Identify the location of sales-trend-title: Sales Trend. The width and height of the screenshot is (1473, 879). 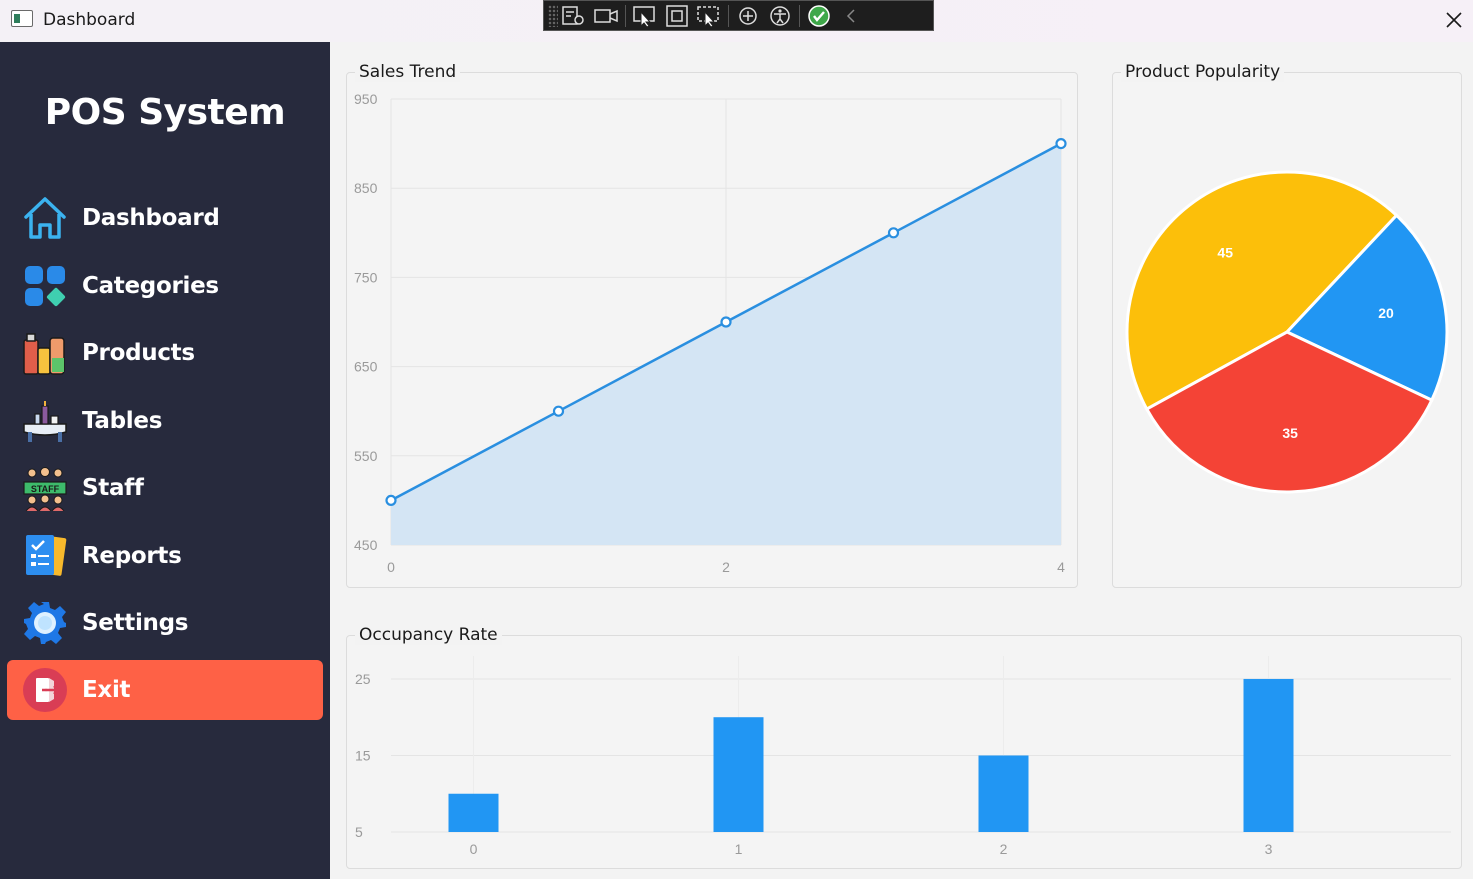
(408, 72).